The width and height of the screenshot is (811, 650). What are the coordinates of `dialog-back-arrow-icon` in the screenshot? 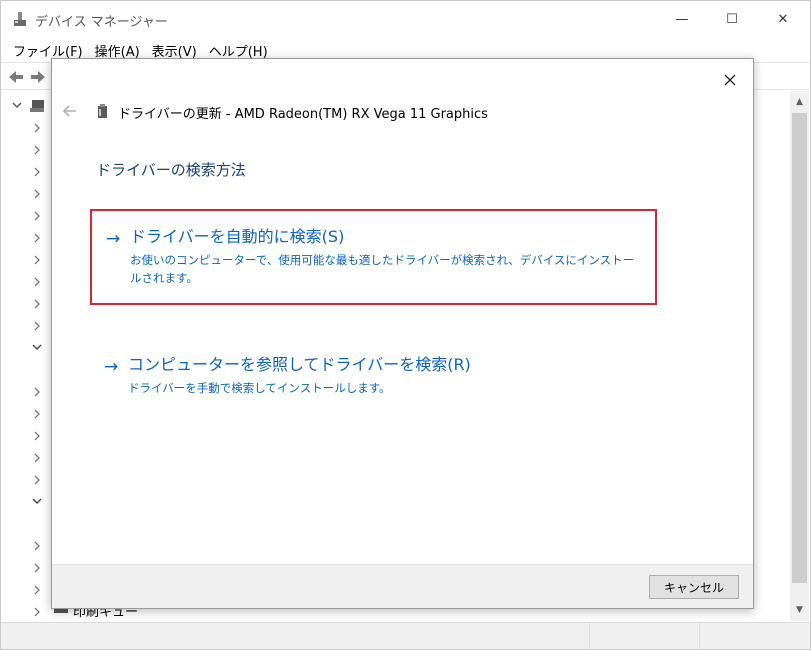 It's located at (70, 111).